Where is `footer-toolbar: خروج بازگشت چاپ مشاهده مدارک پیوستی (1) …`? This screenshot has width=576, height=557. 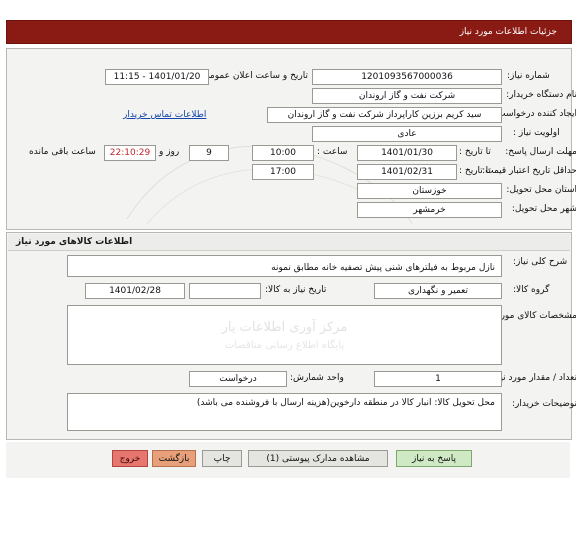 footer-toolbar: خروج بازگشت چاپ مشاهده مدارک پیوستی (1) … is located at coordinates (288, 460).